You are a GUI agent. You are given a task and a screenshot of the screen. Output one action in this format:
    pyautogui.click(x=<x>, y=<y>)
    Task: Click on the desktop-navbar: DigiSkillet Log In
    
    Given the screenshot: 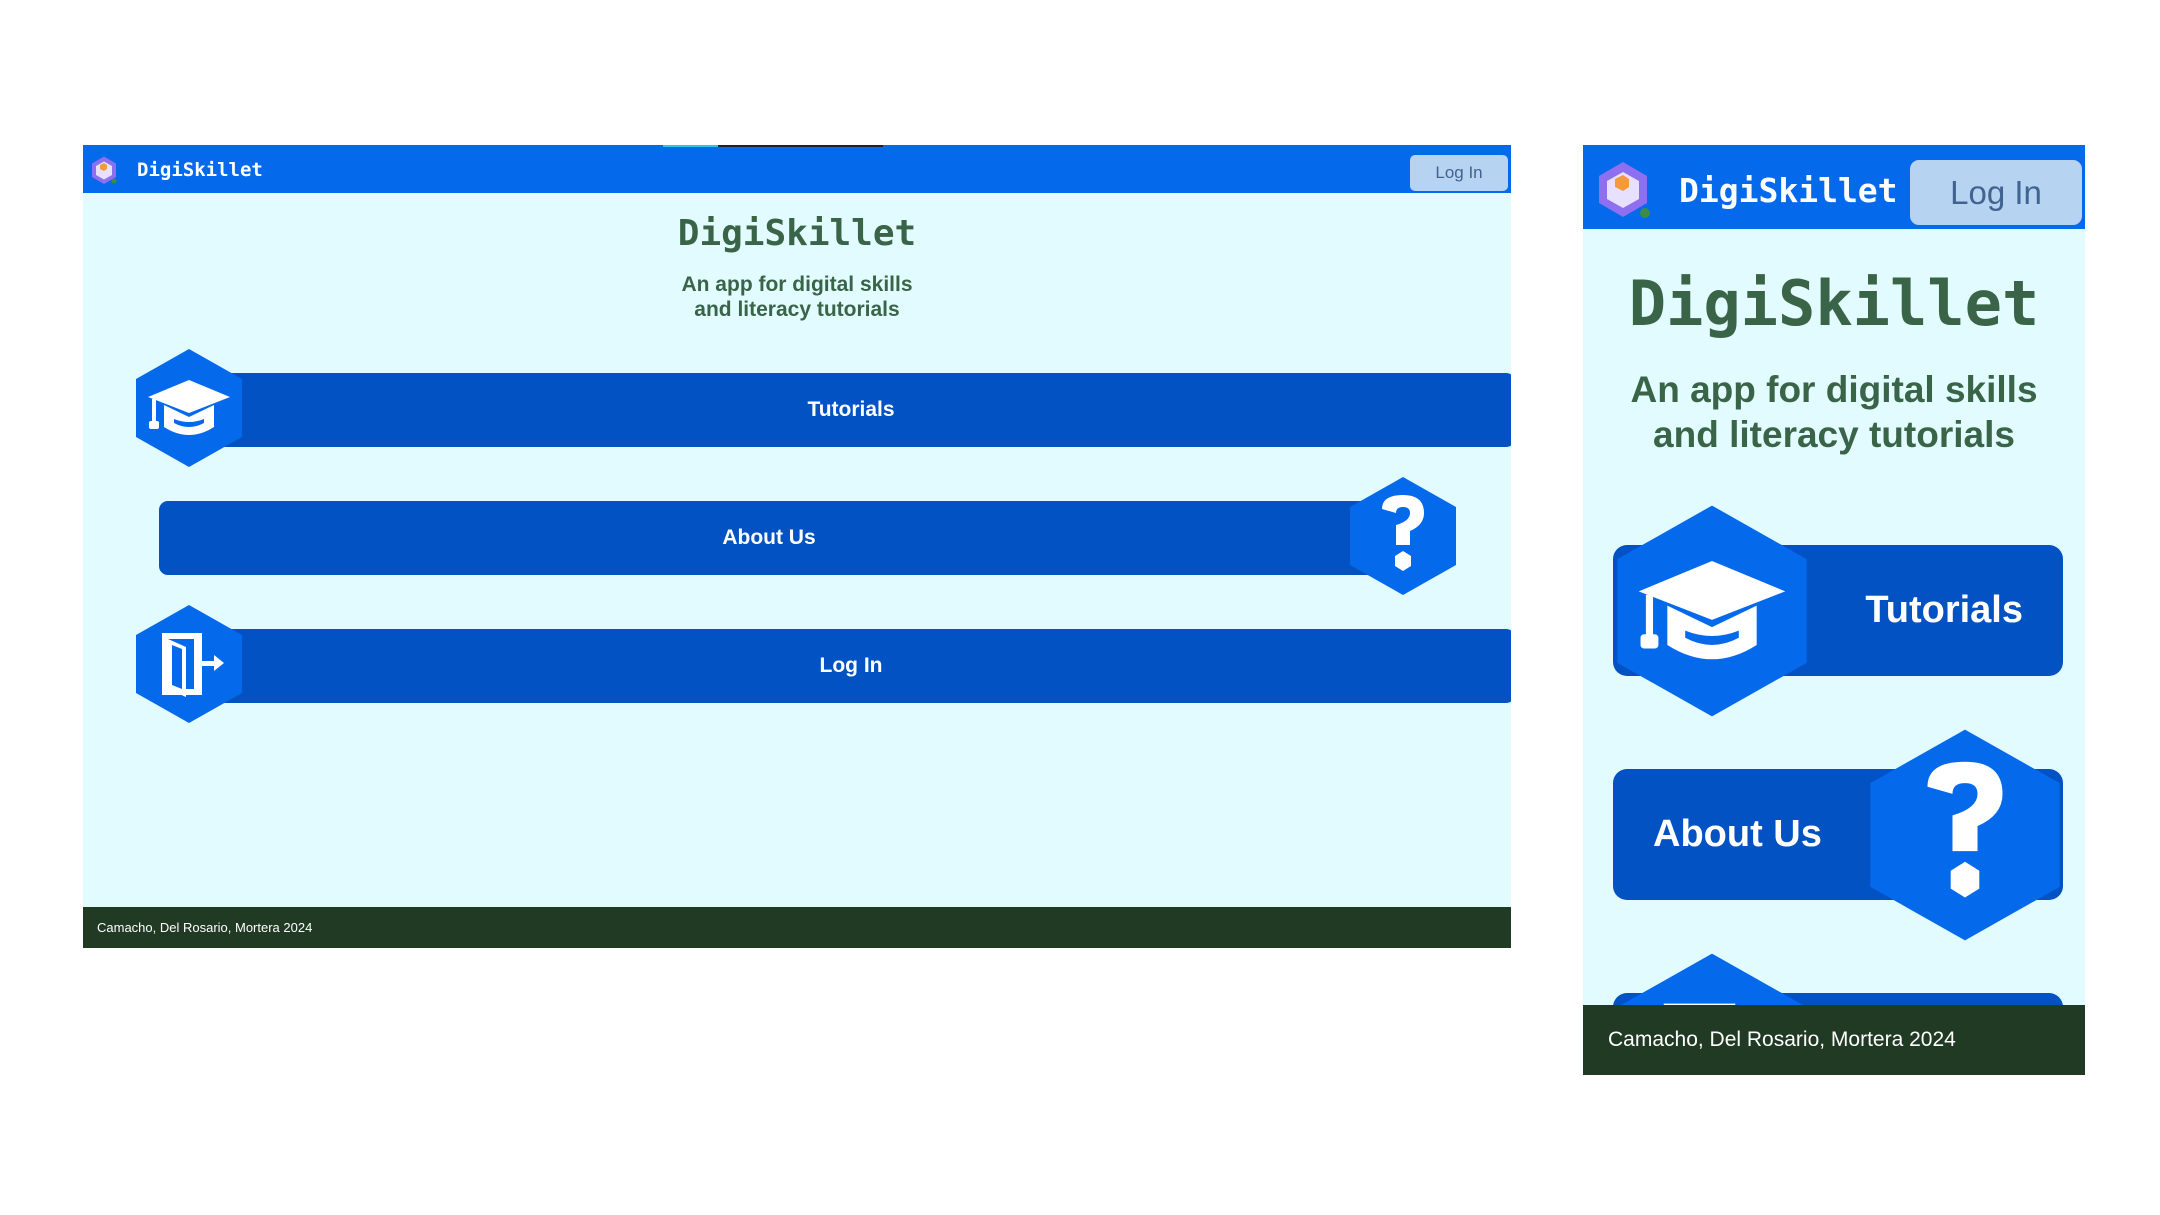 What is the action you would take?
    pyautogui.click(x=797, y=169)
    